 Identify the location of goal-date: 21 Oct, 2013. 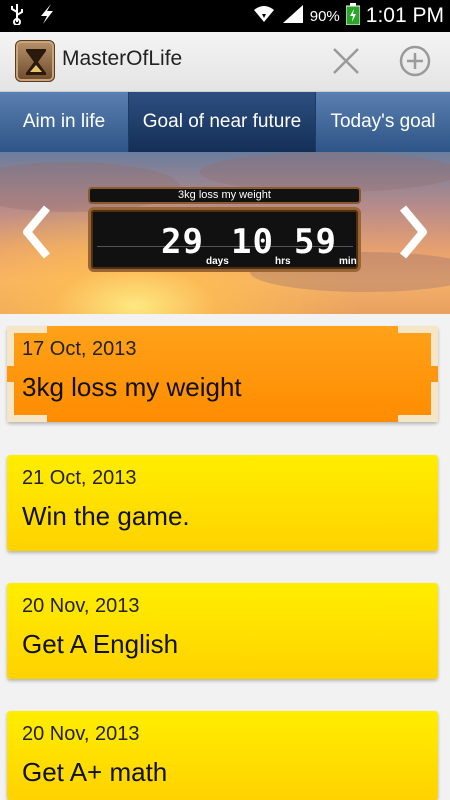
(79, 478).